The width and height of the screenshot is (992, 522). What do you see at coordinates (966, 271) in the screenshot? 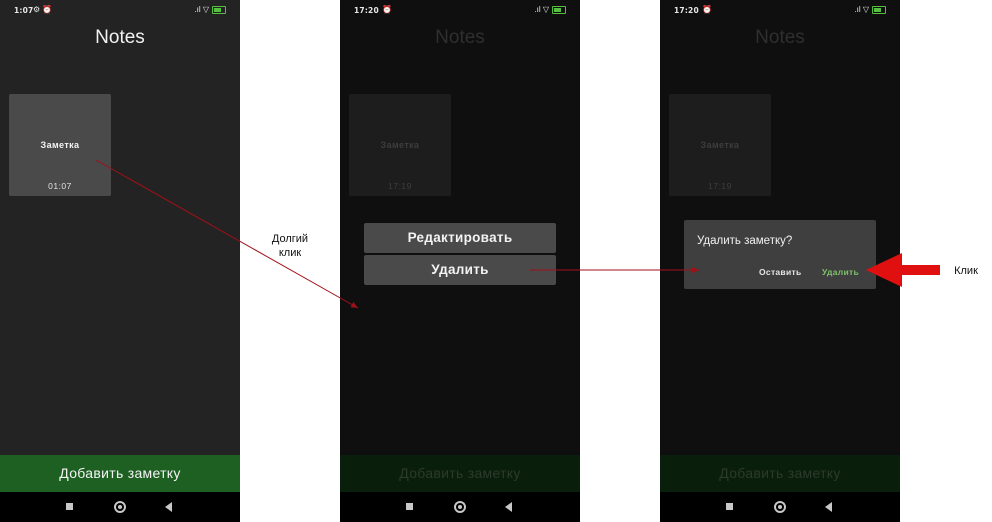
I see `click-annotation: Клик` at bounding box center [966, 271].